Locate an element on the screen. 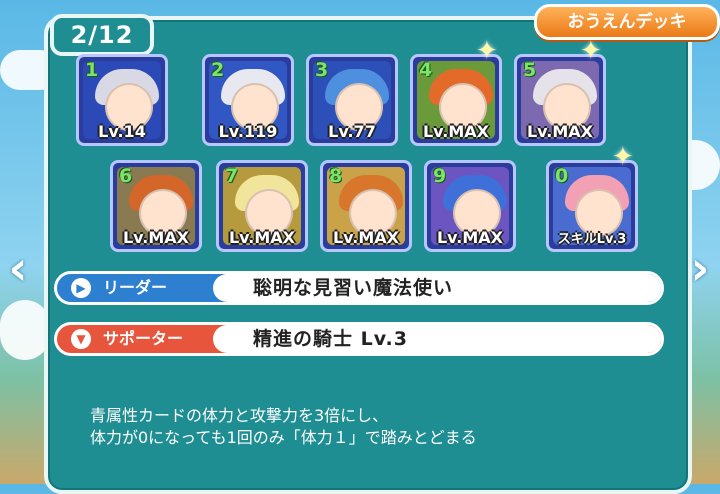 The width and height of the screenshot is (720, 494). card-slot-6: 6 Lv.MAX is located at coordinates (156, 206).